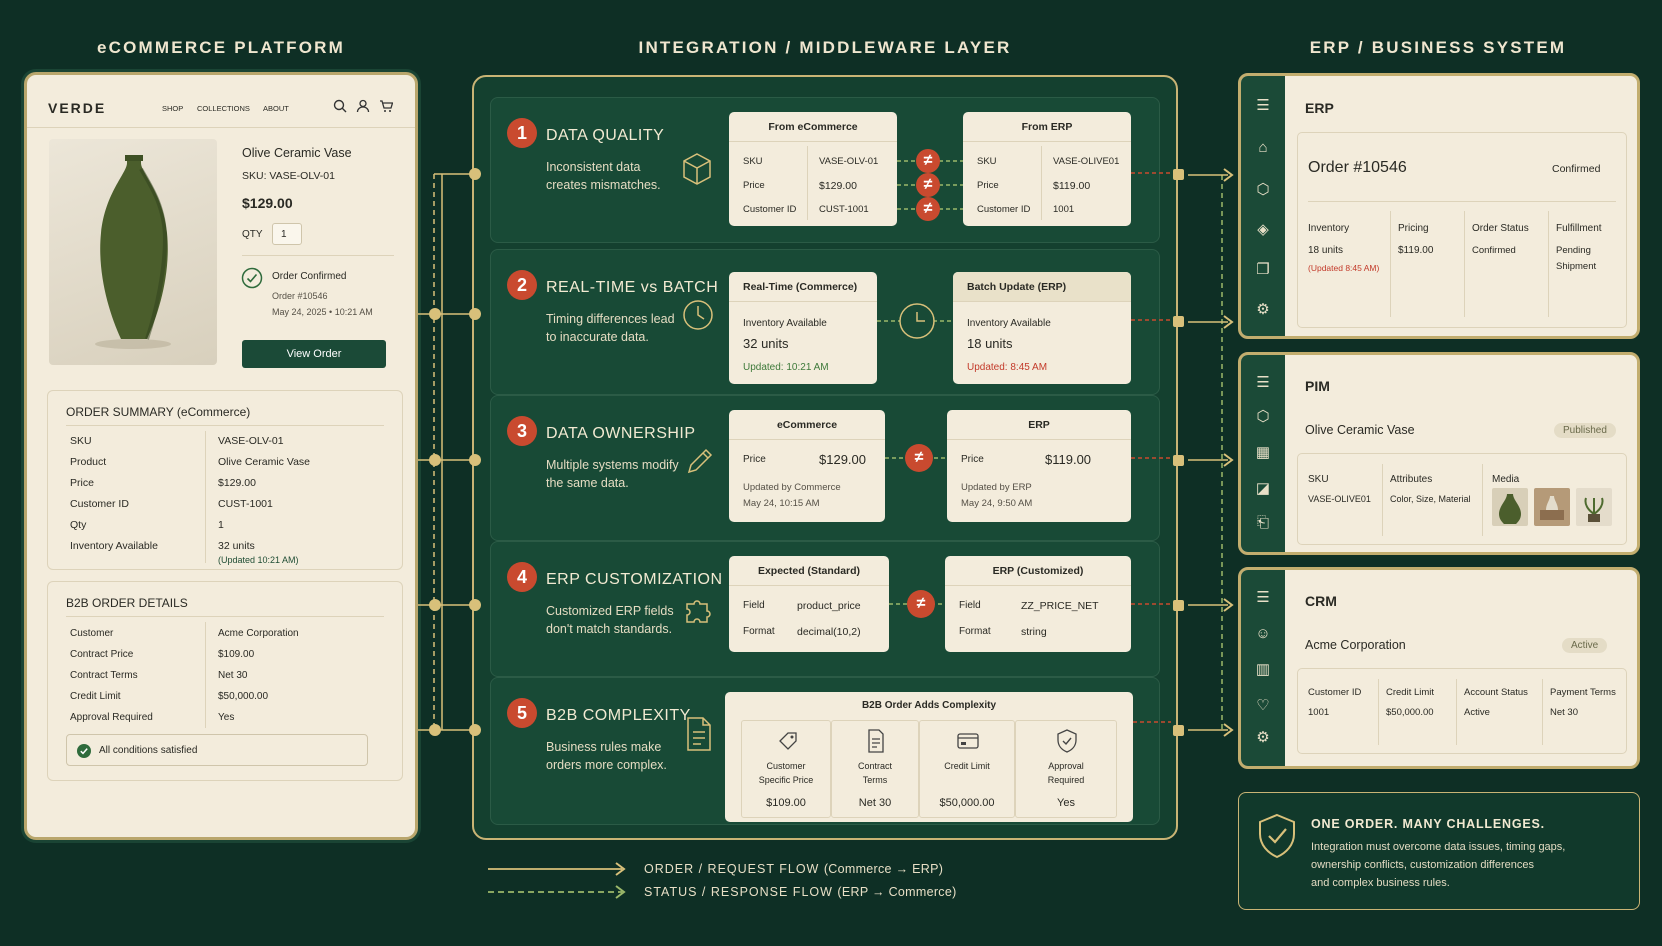  What do you see at coordinates (809, 571) in the screenshot?
I see `box-title: Expected (Standard)` at bounding box center [809, 571].